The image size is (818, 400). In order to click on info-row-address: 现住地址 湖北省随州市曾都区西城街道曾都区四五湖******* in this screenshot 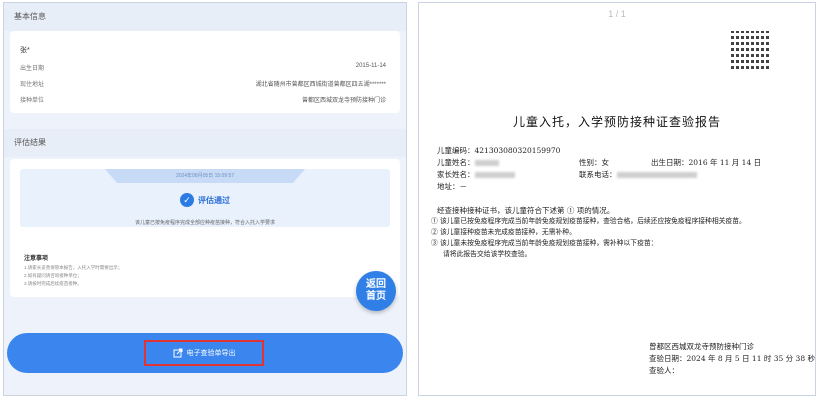, I will do `click(203, 85)`.